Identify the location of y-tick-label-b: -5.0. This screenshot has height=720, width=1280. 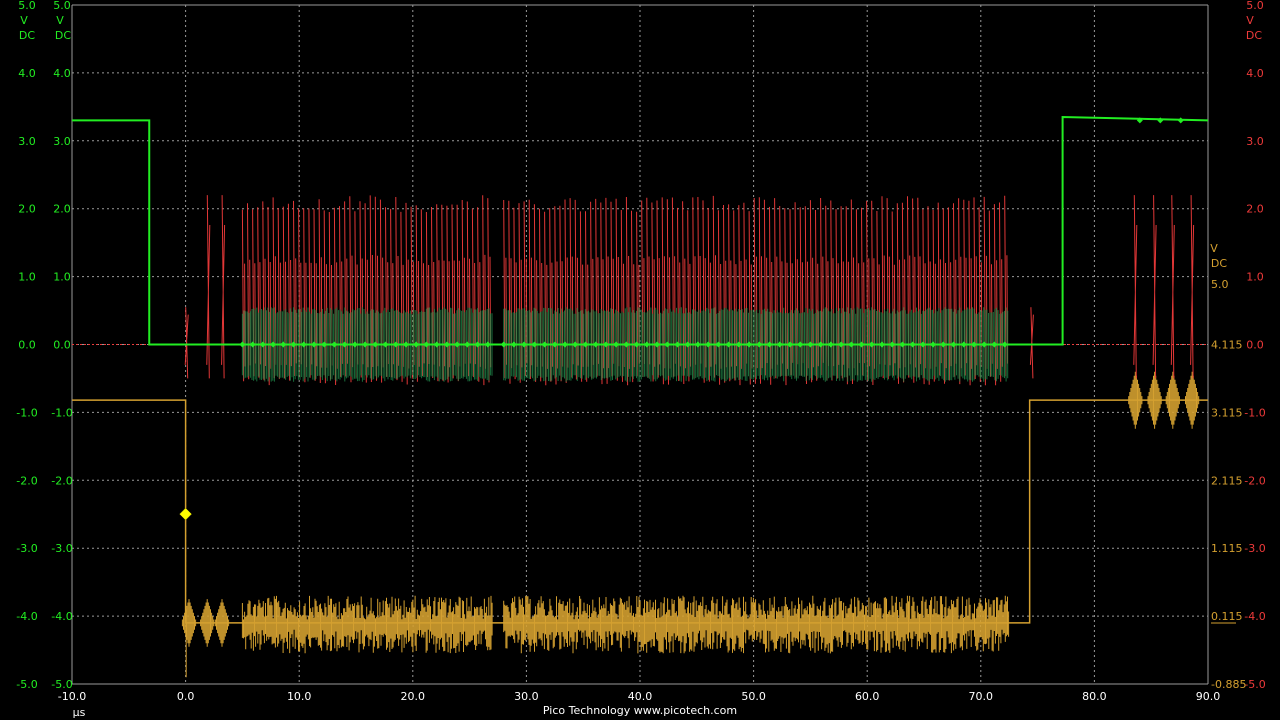
(1254, 684).